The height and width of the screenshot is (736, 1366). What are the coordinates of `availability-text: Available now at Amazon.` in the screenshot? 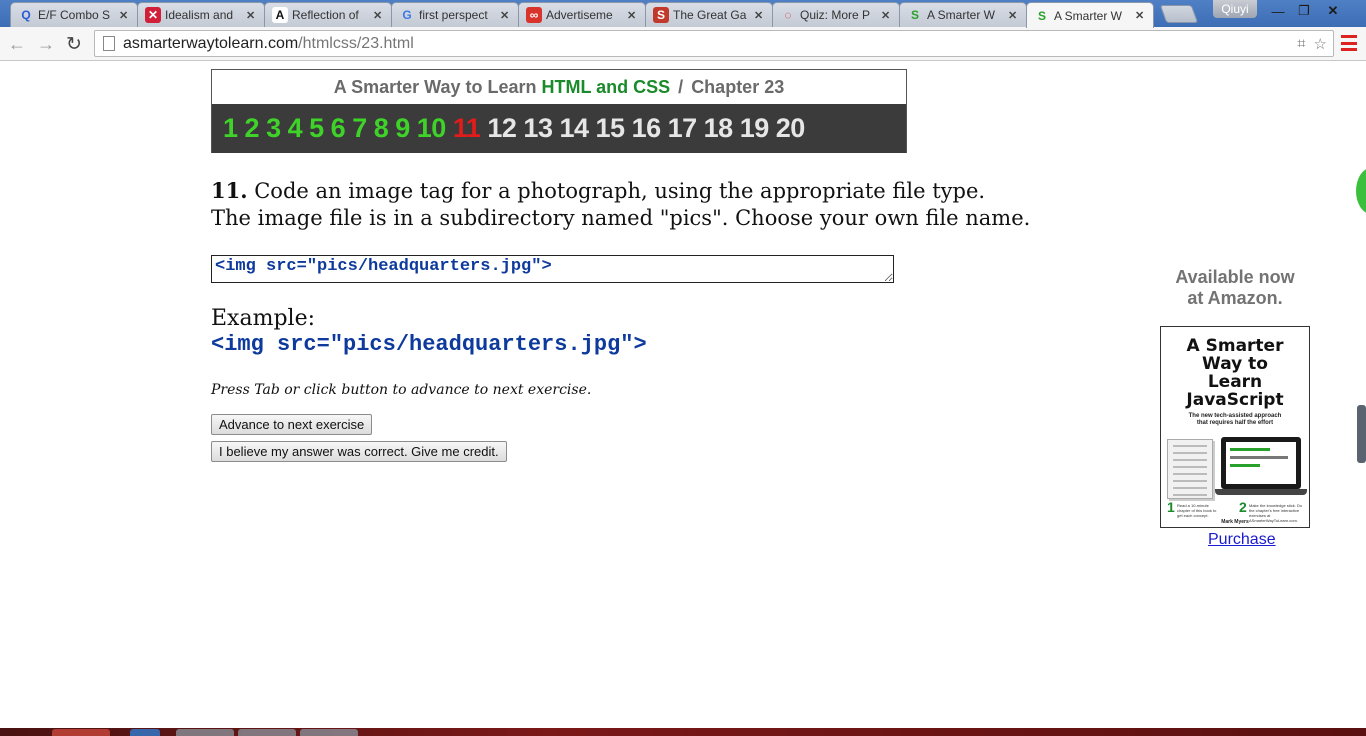 It's located at (1235, 288).